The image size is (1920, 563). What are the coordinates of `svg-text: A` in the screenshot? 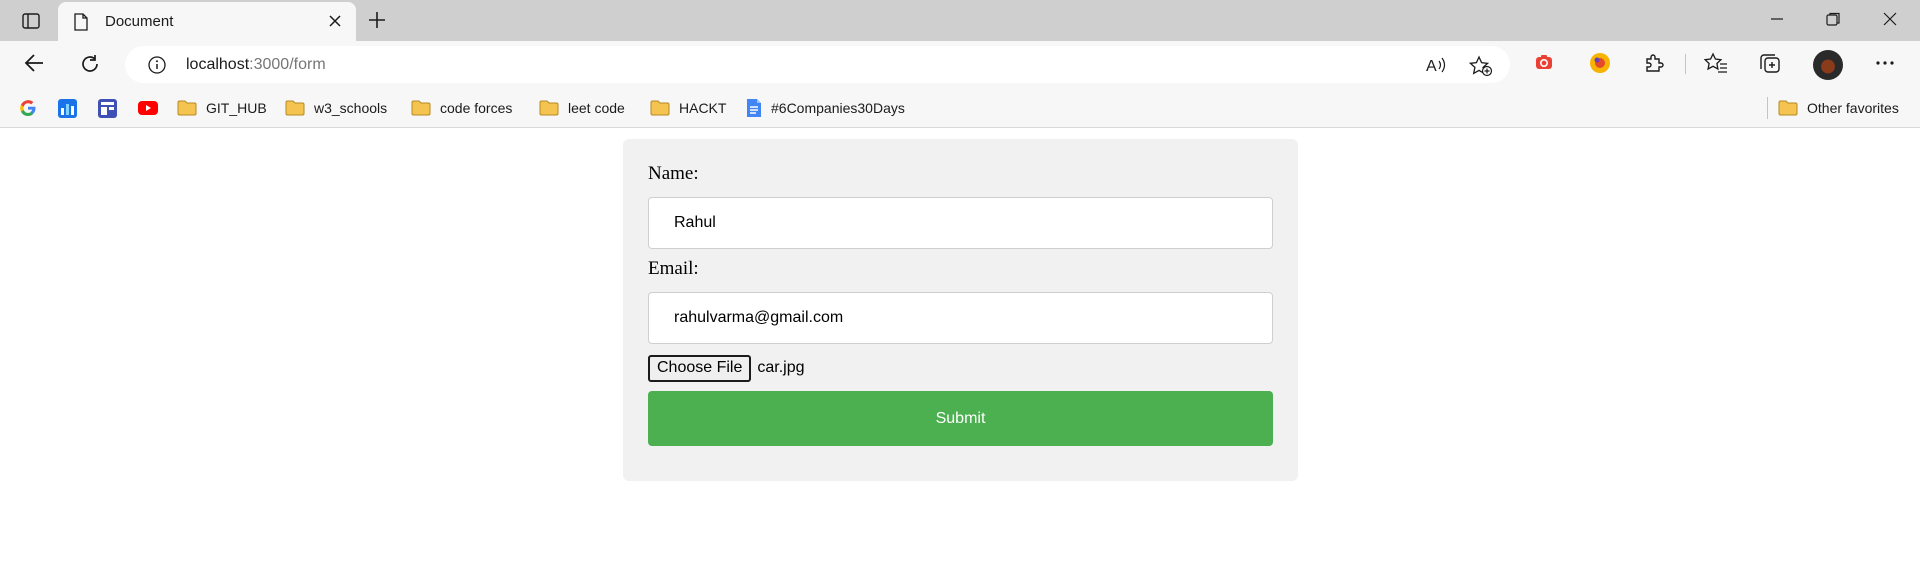 It's located at (1431, 66).